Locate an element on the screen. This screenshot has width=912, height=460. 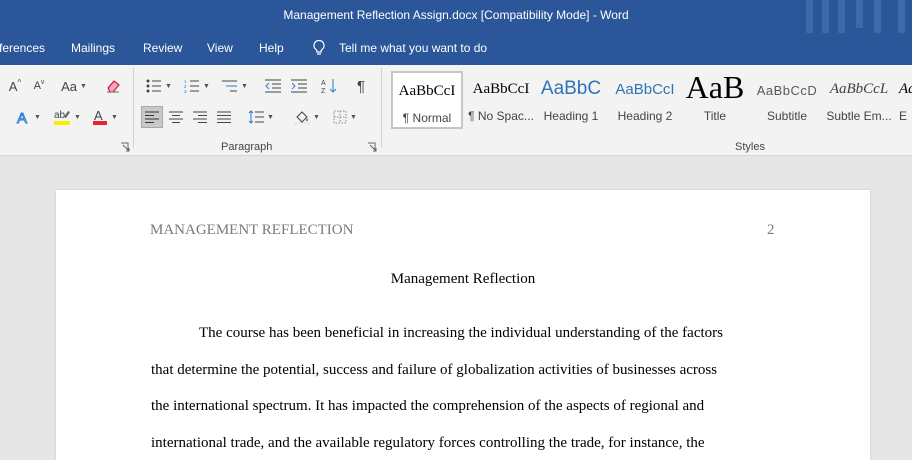
align-right-icon is located at coordinates (200, 117).